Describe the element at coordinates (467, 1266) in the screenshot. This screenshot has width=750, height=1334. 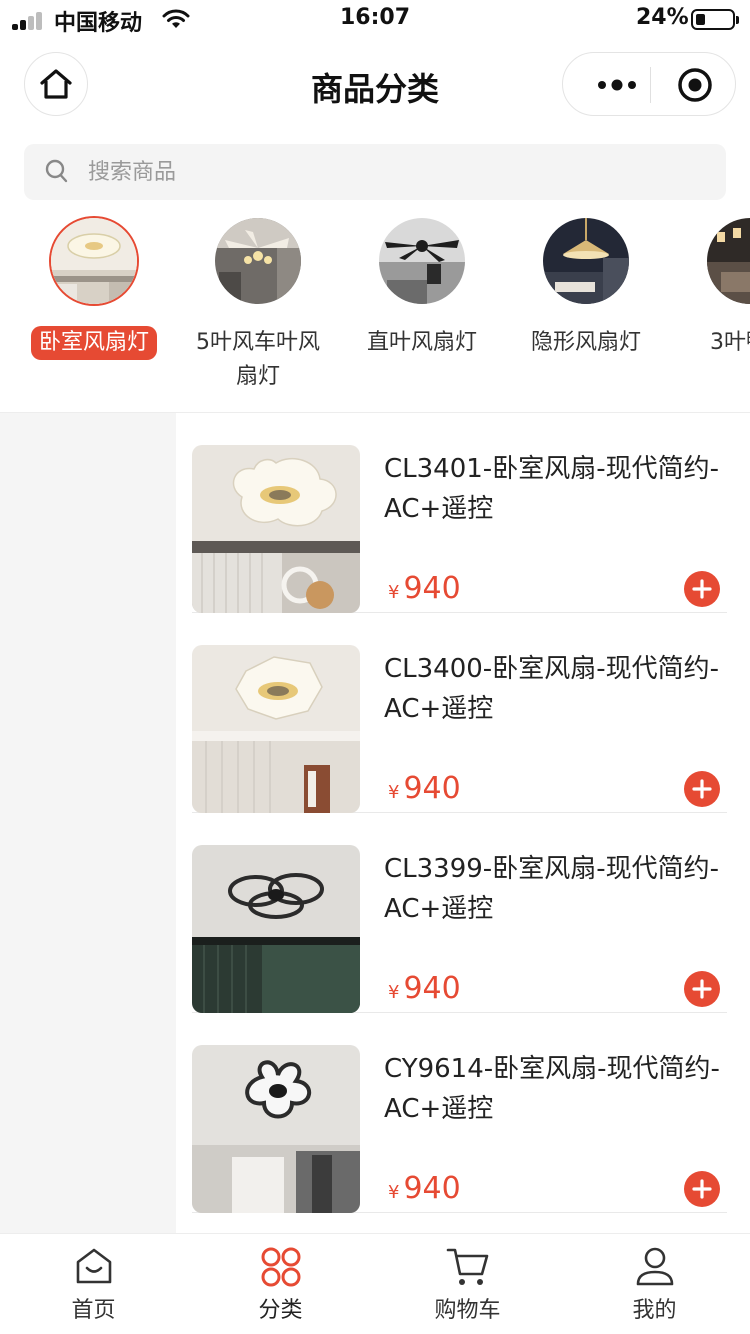
I see `cart-tab-icon` at that location.